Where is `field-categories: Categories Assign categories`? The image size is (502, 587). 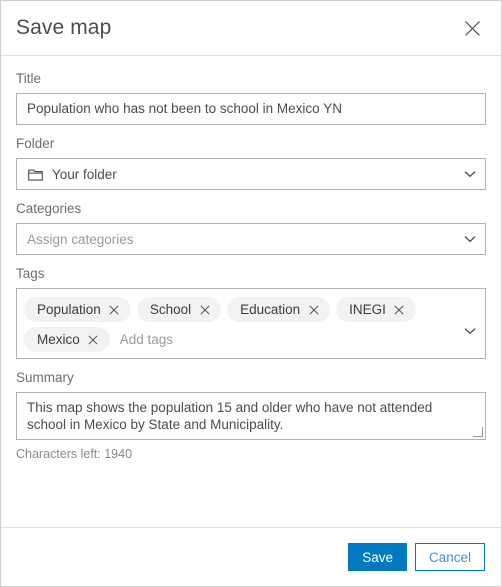 field-categories: Categories Assign categories is located at coordinates (251, 227).